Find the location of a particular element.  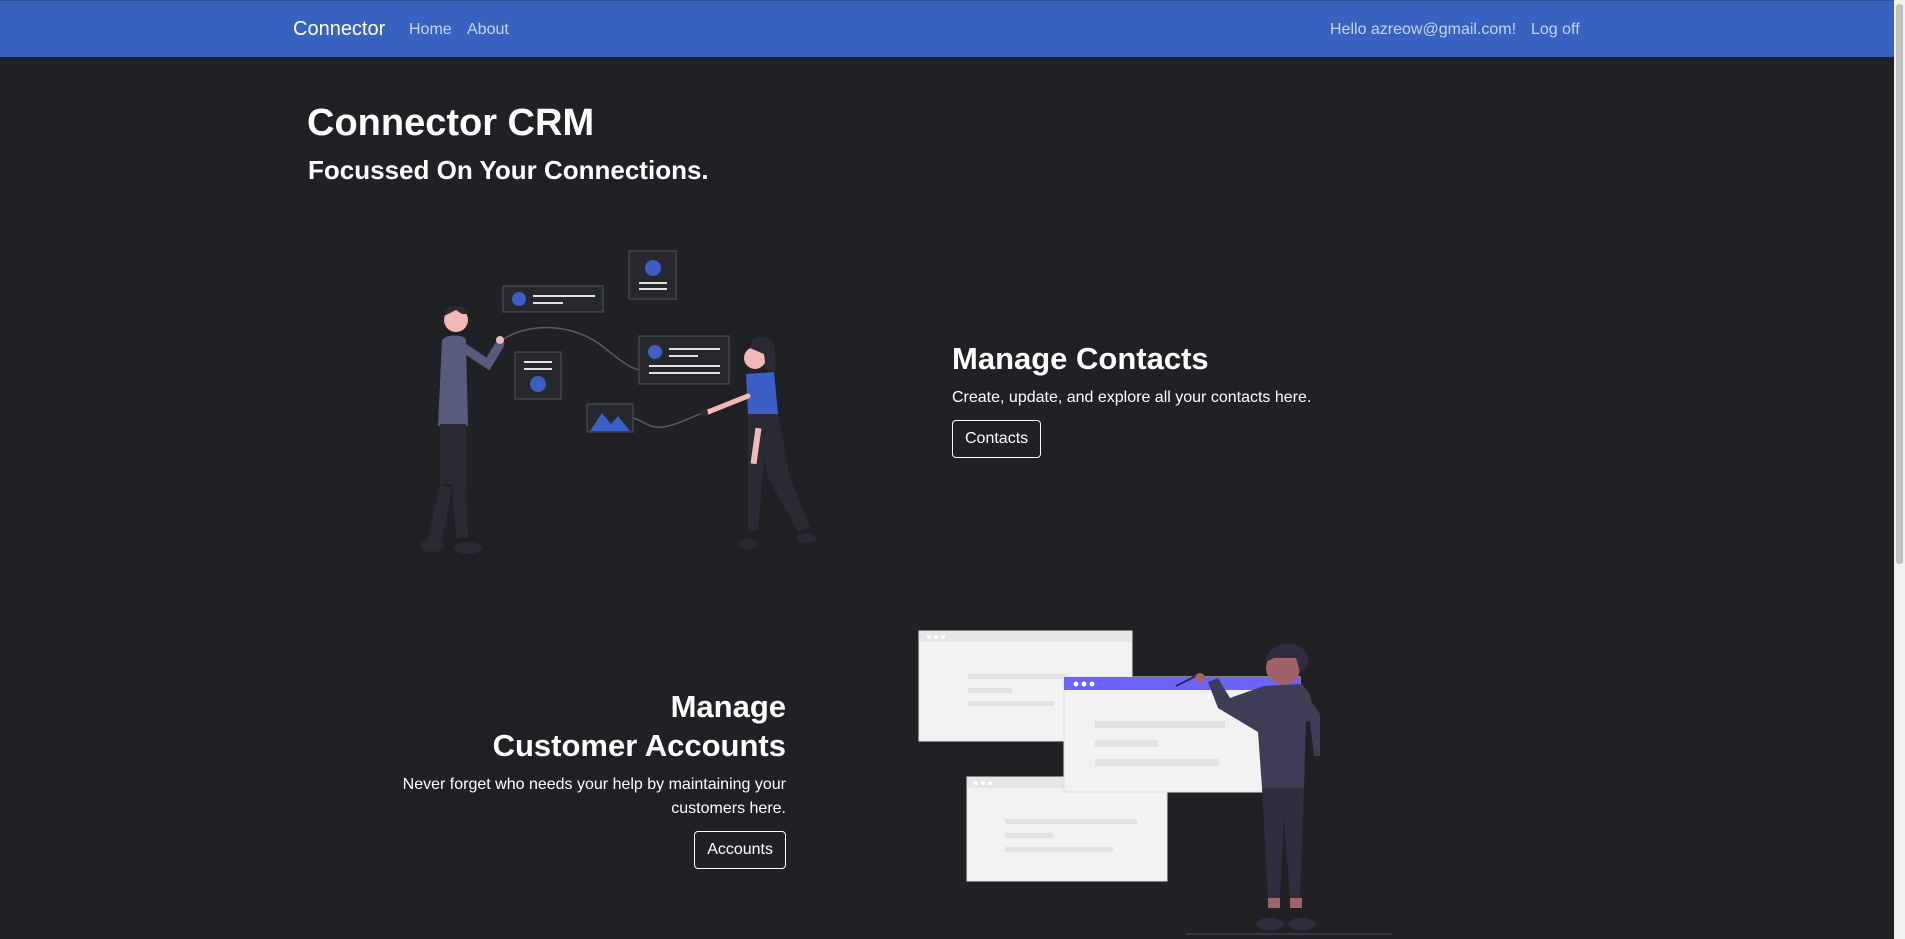

accounts-description-line2: customers here. is located at coordinates (728, 808).